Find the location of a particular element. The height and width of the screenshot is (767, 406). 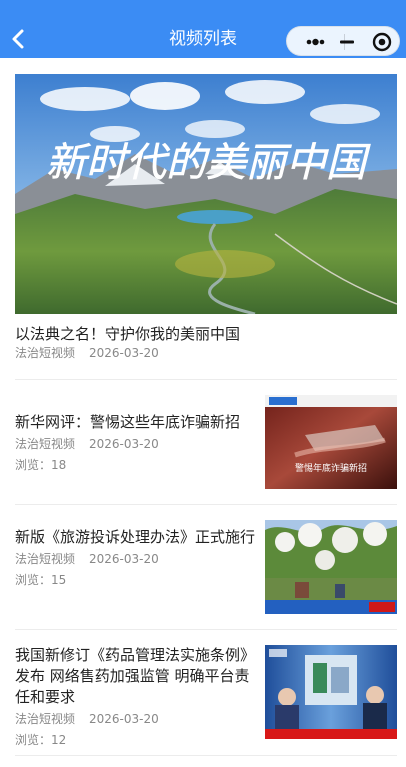

more-dots-icon is located at coordinates (315, 42).